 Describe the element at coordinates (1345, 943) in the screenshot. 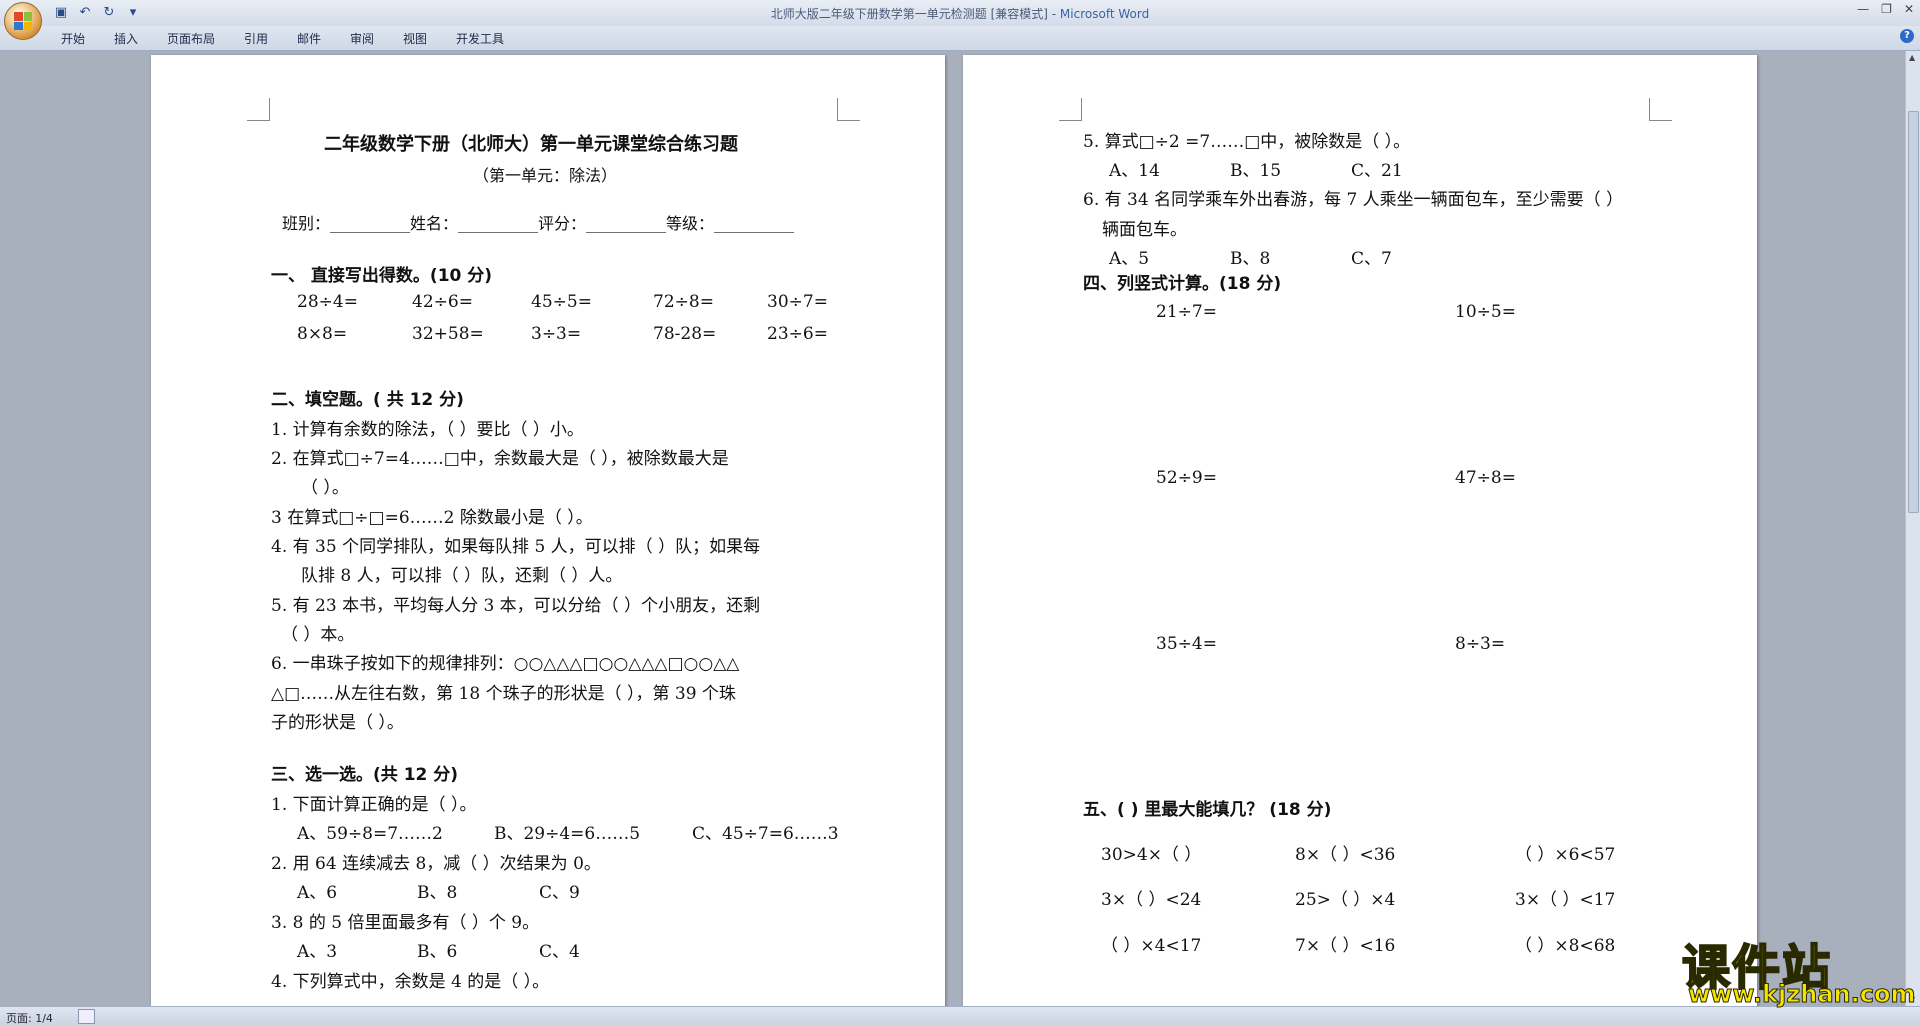

I see `s5-item: 7×（ ）<16` at that location.